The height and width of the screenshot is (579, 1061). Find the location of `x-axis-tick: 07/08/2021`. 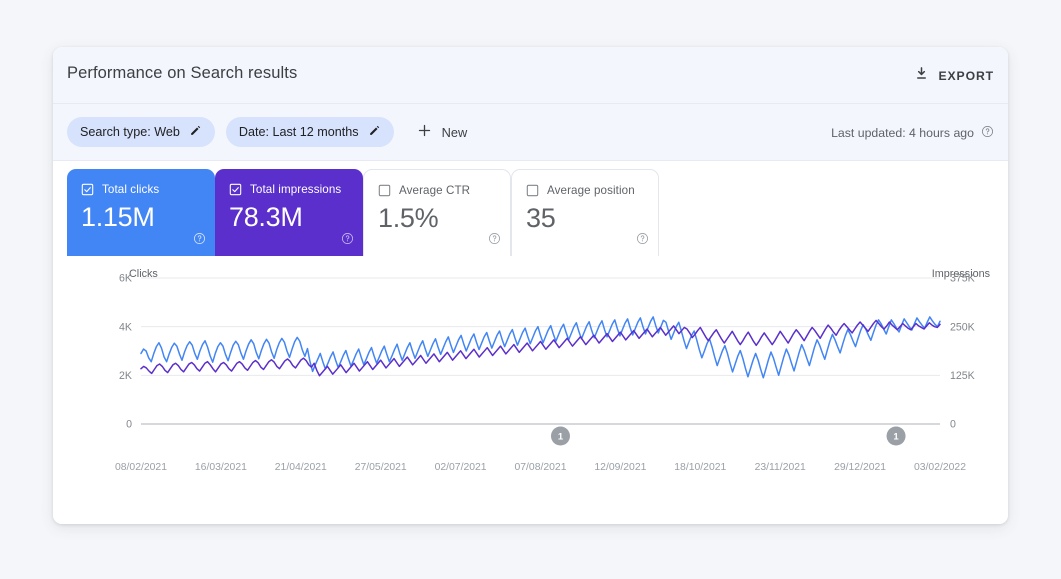

x-axis-tick: 07/08/2021 is located at coordinates (540, 467).